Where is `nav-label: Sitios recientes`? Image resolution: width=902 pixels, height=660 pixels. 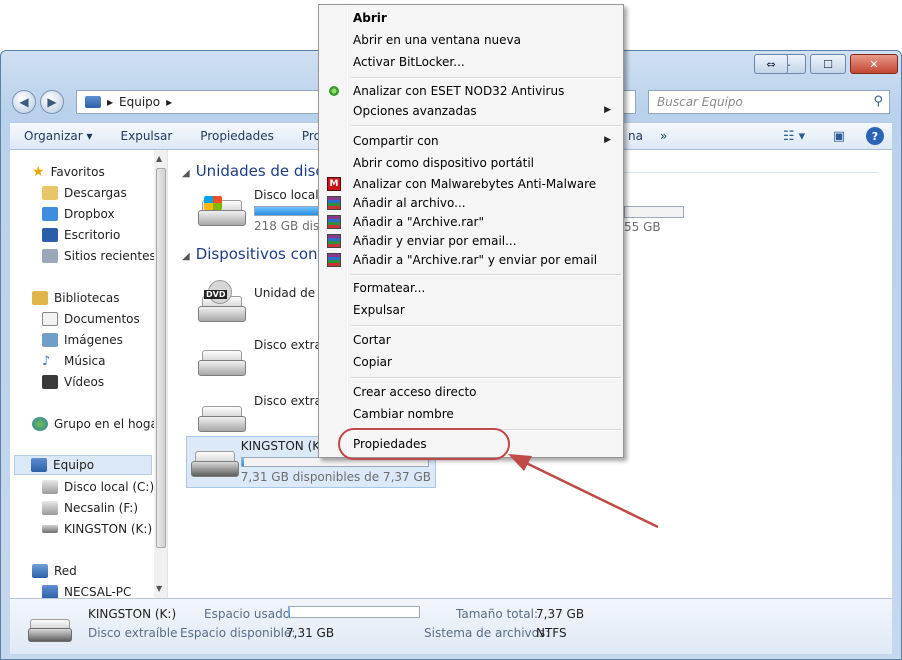 nav-label: Sitios recientes is located at coordinates (110, 256).